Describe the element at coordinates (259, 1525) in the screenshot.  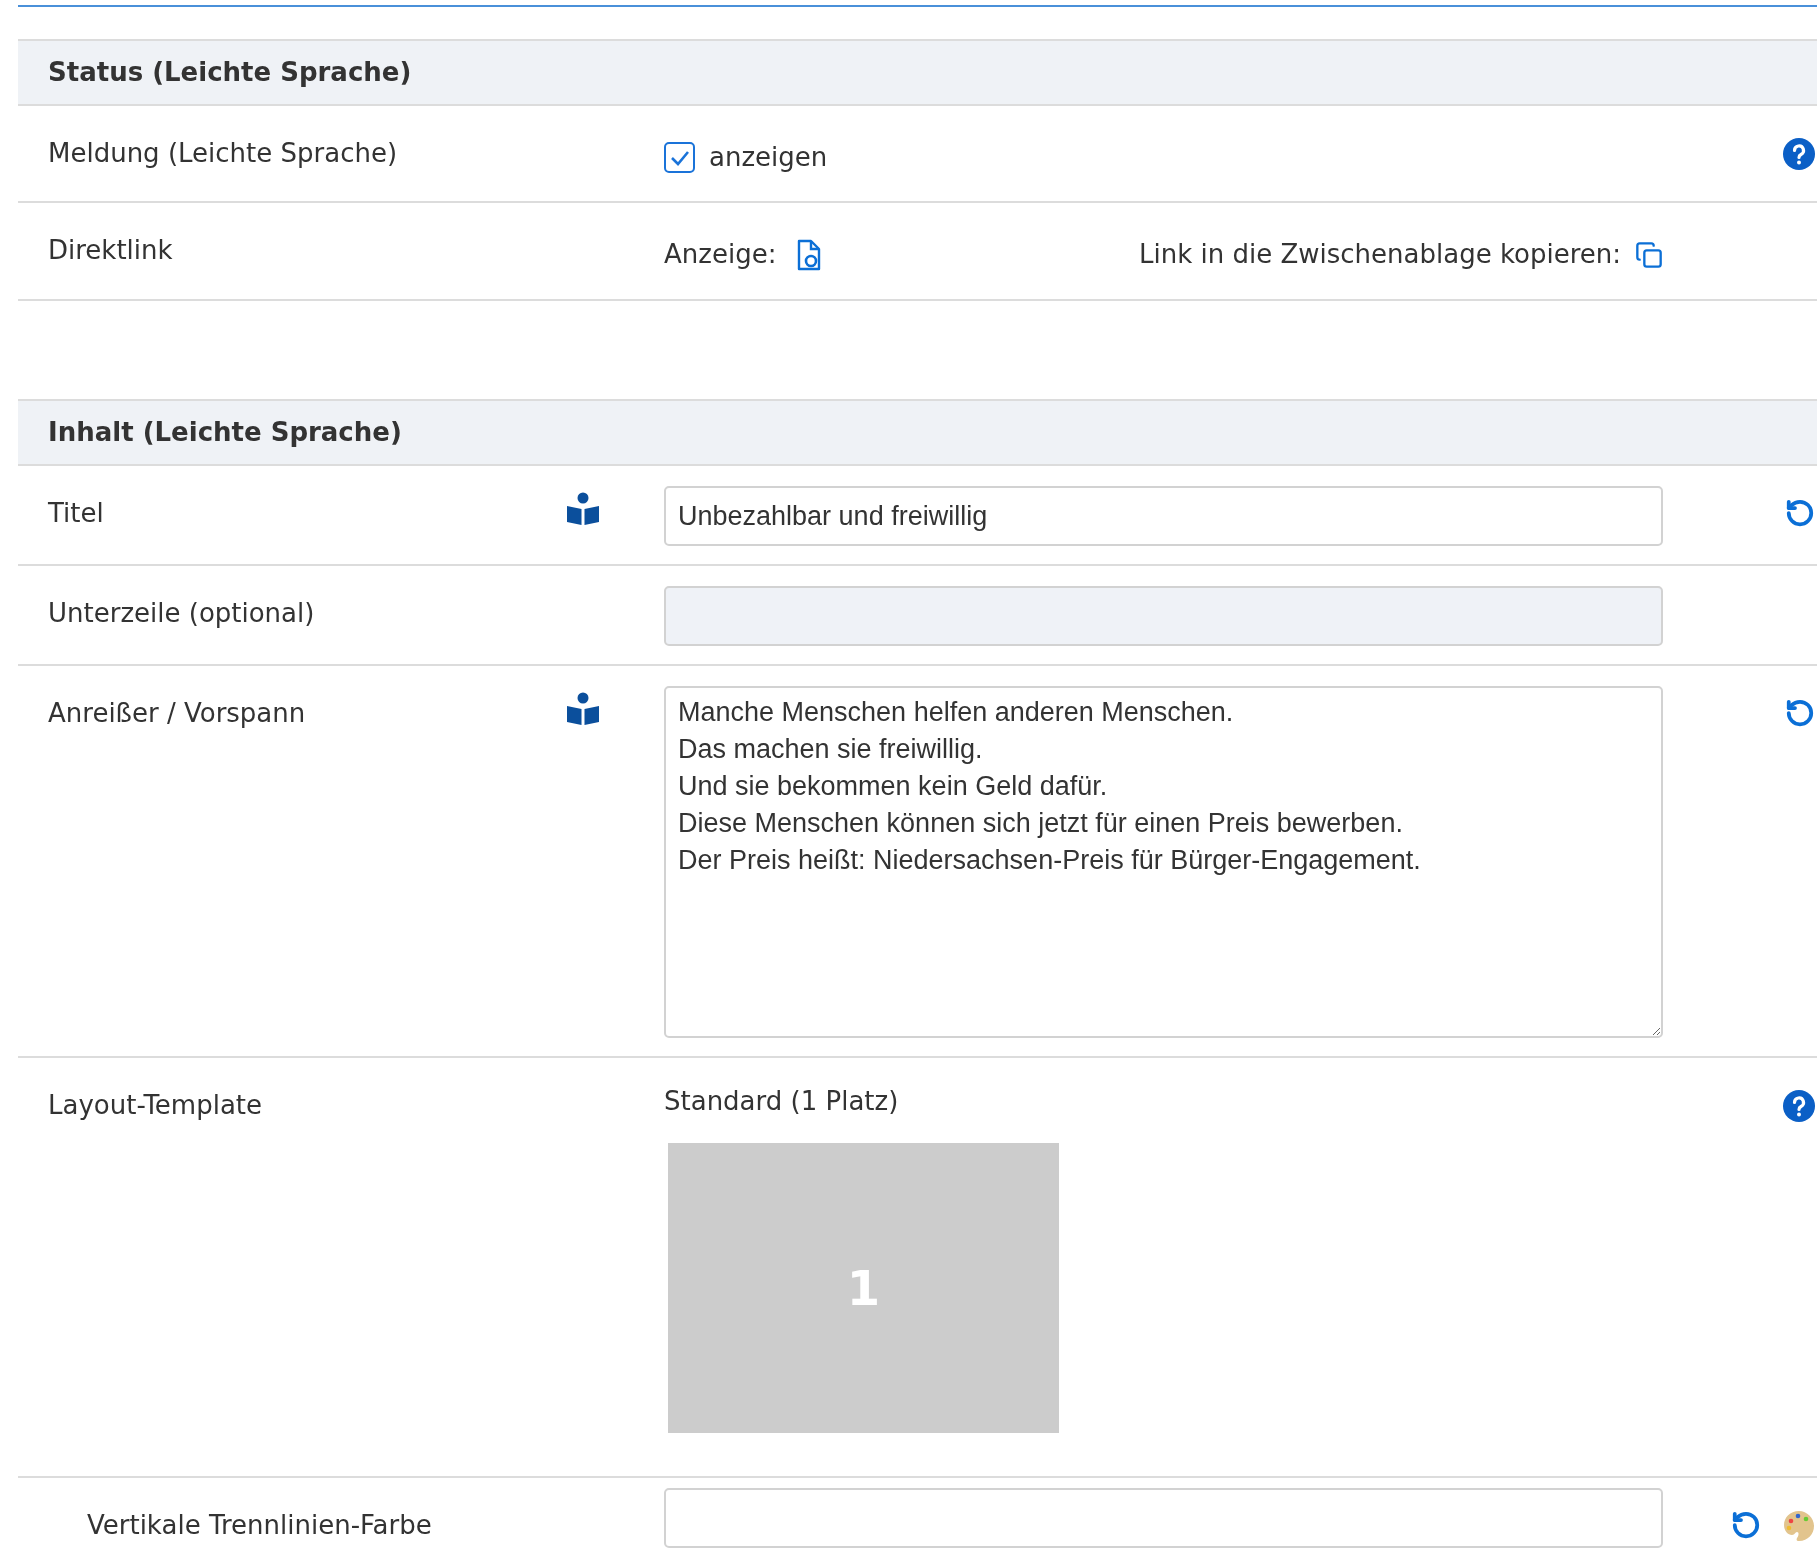
I see `field-label: Vertikale Trennlinien-Farbe` at that location.